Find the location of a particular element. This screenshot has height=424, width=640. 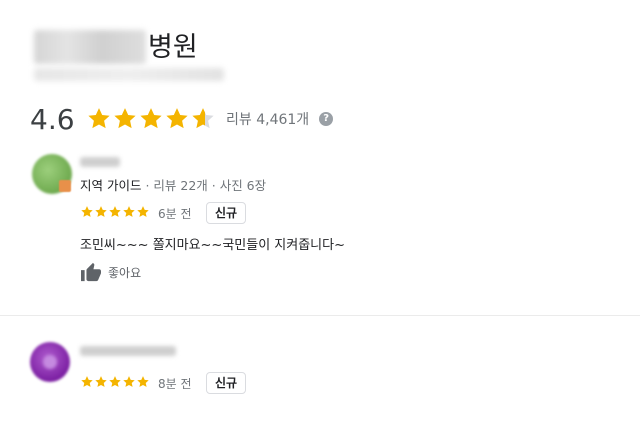

like-button: 좋아요 is located at coordinates (110, 272).